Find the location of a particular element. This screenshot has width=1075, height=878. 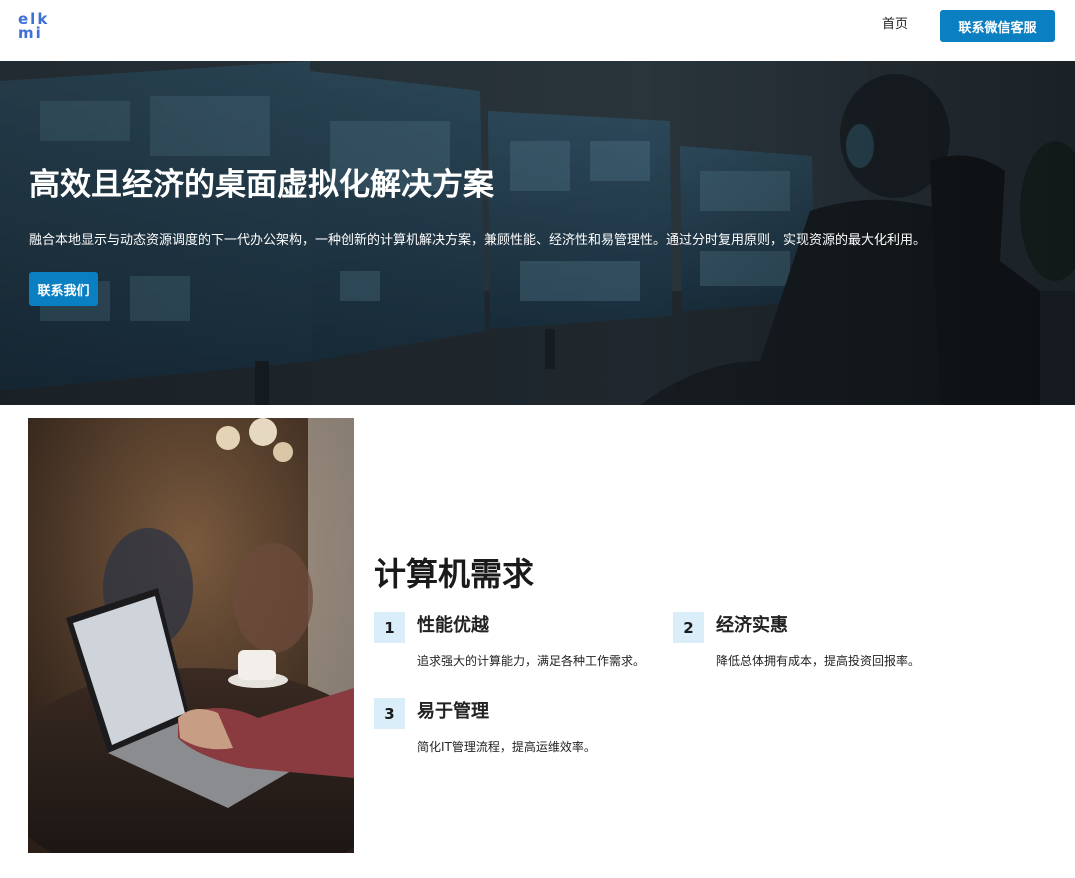

feature-title: 性能优越 is located at coordinates (453, 625).